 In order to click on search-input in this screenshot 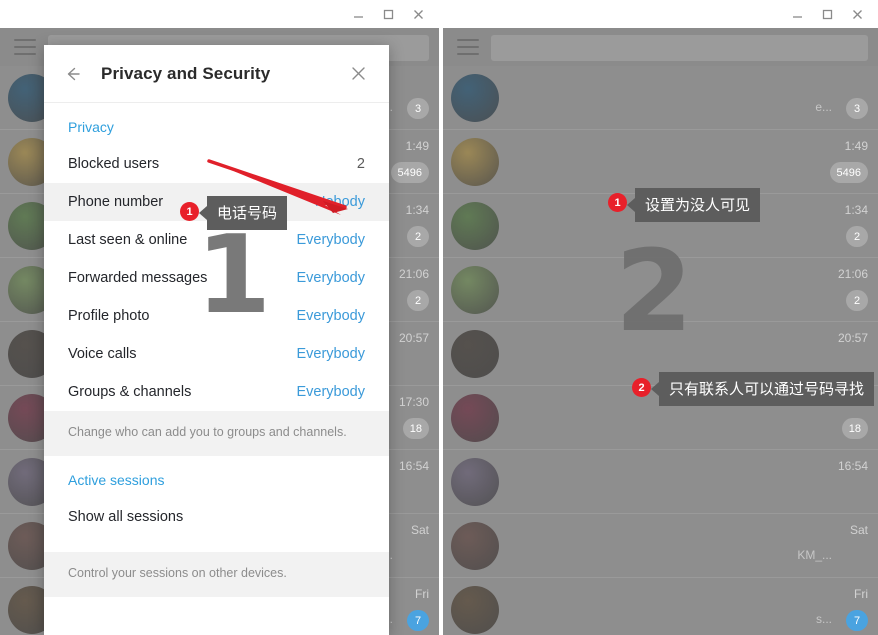, I will do `click(679, 48)`.